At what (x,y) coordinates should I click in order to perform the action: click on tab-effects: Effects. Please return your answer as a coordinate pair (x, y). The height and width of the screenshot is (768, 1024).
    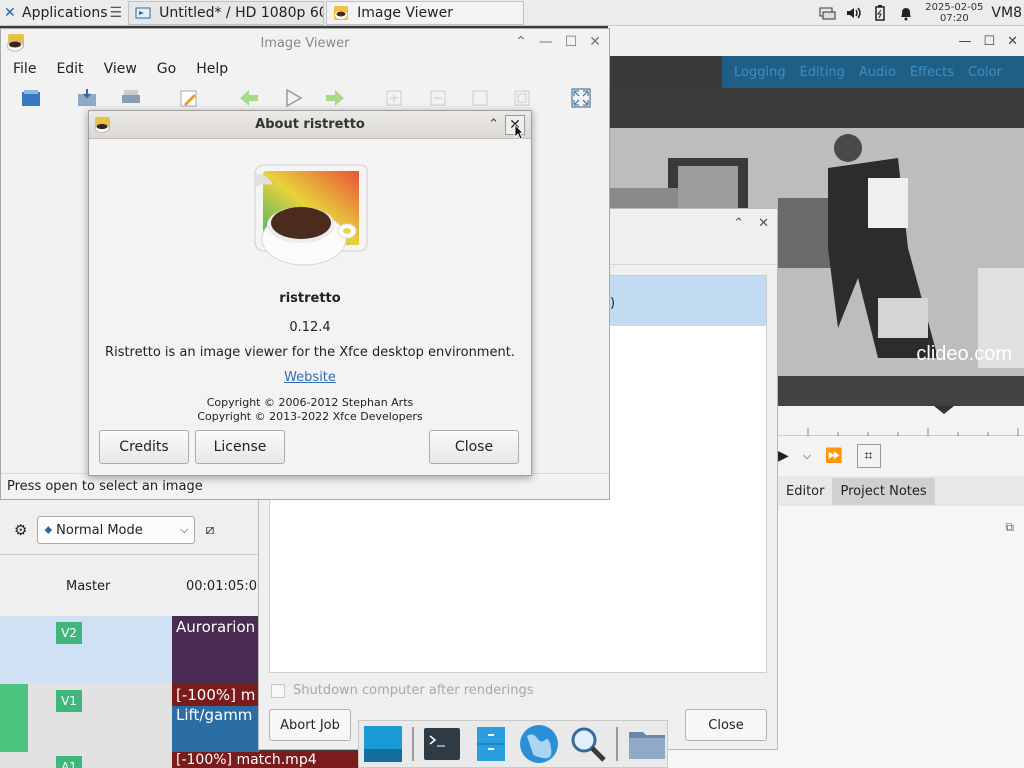
    Looking at the image, I should click on (932, 72).